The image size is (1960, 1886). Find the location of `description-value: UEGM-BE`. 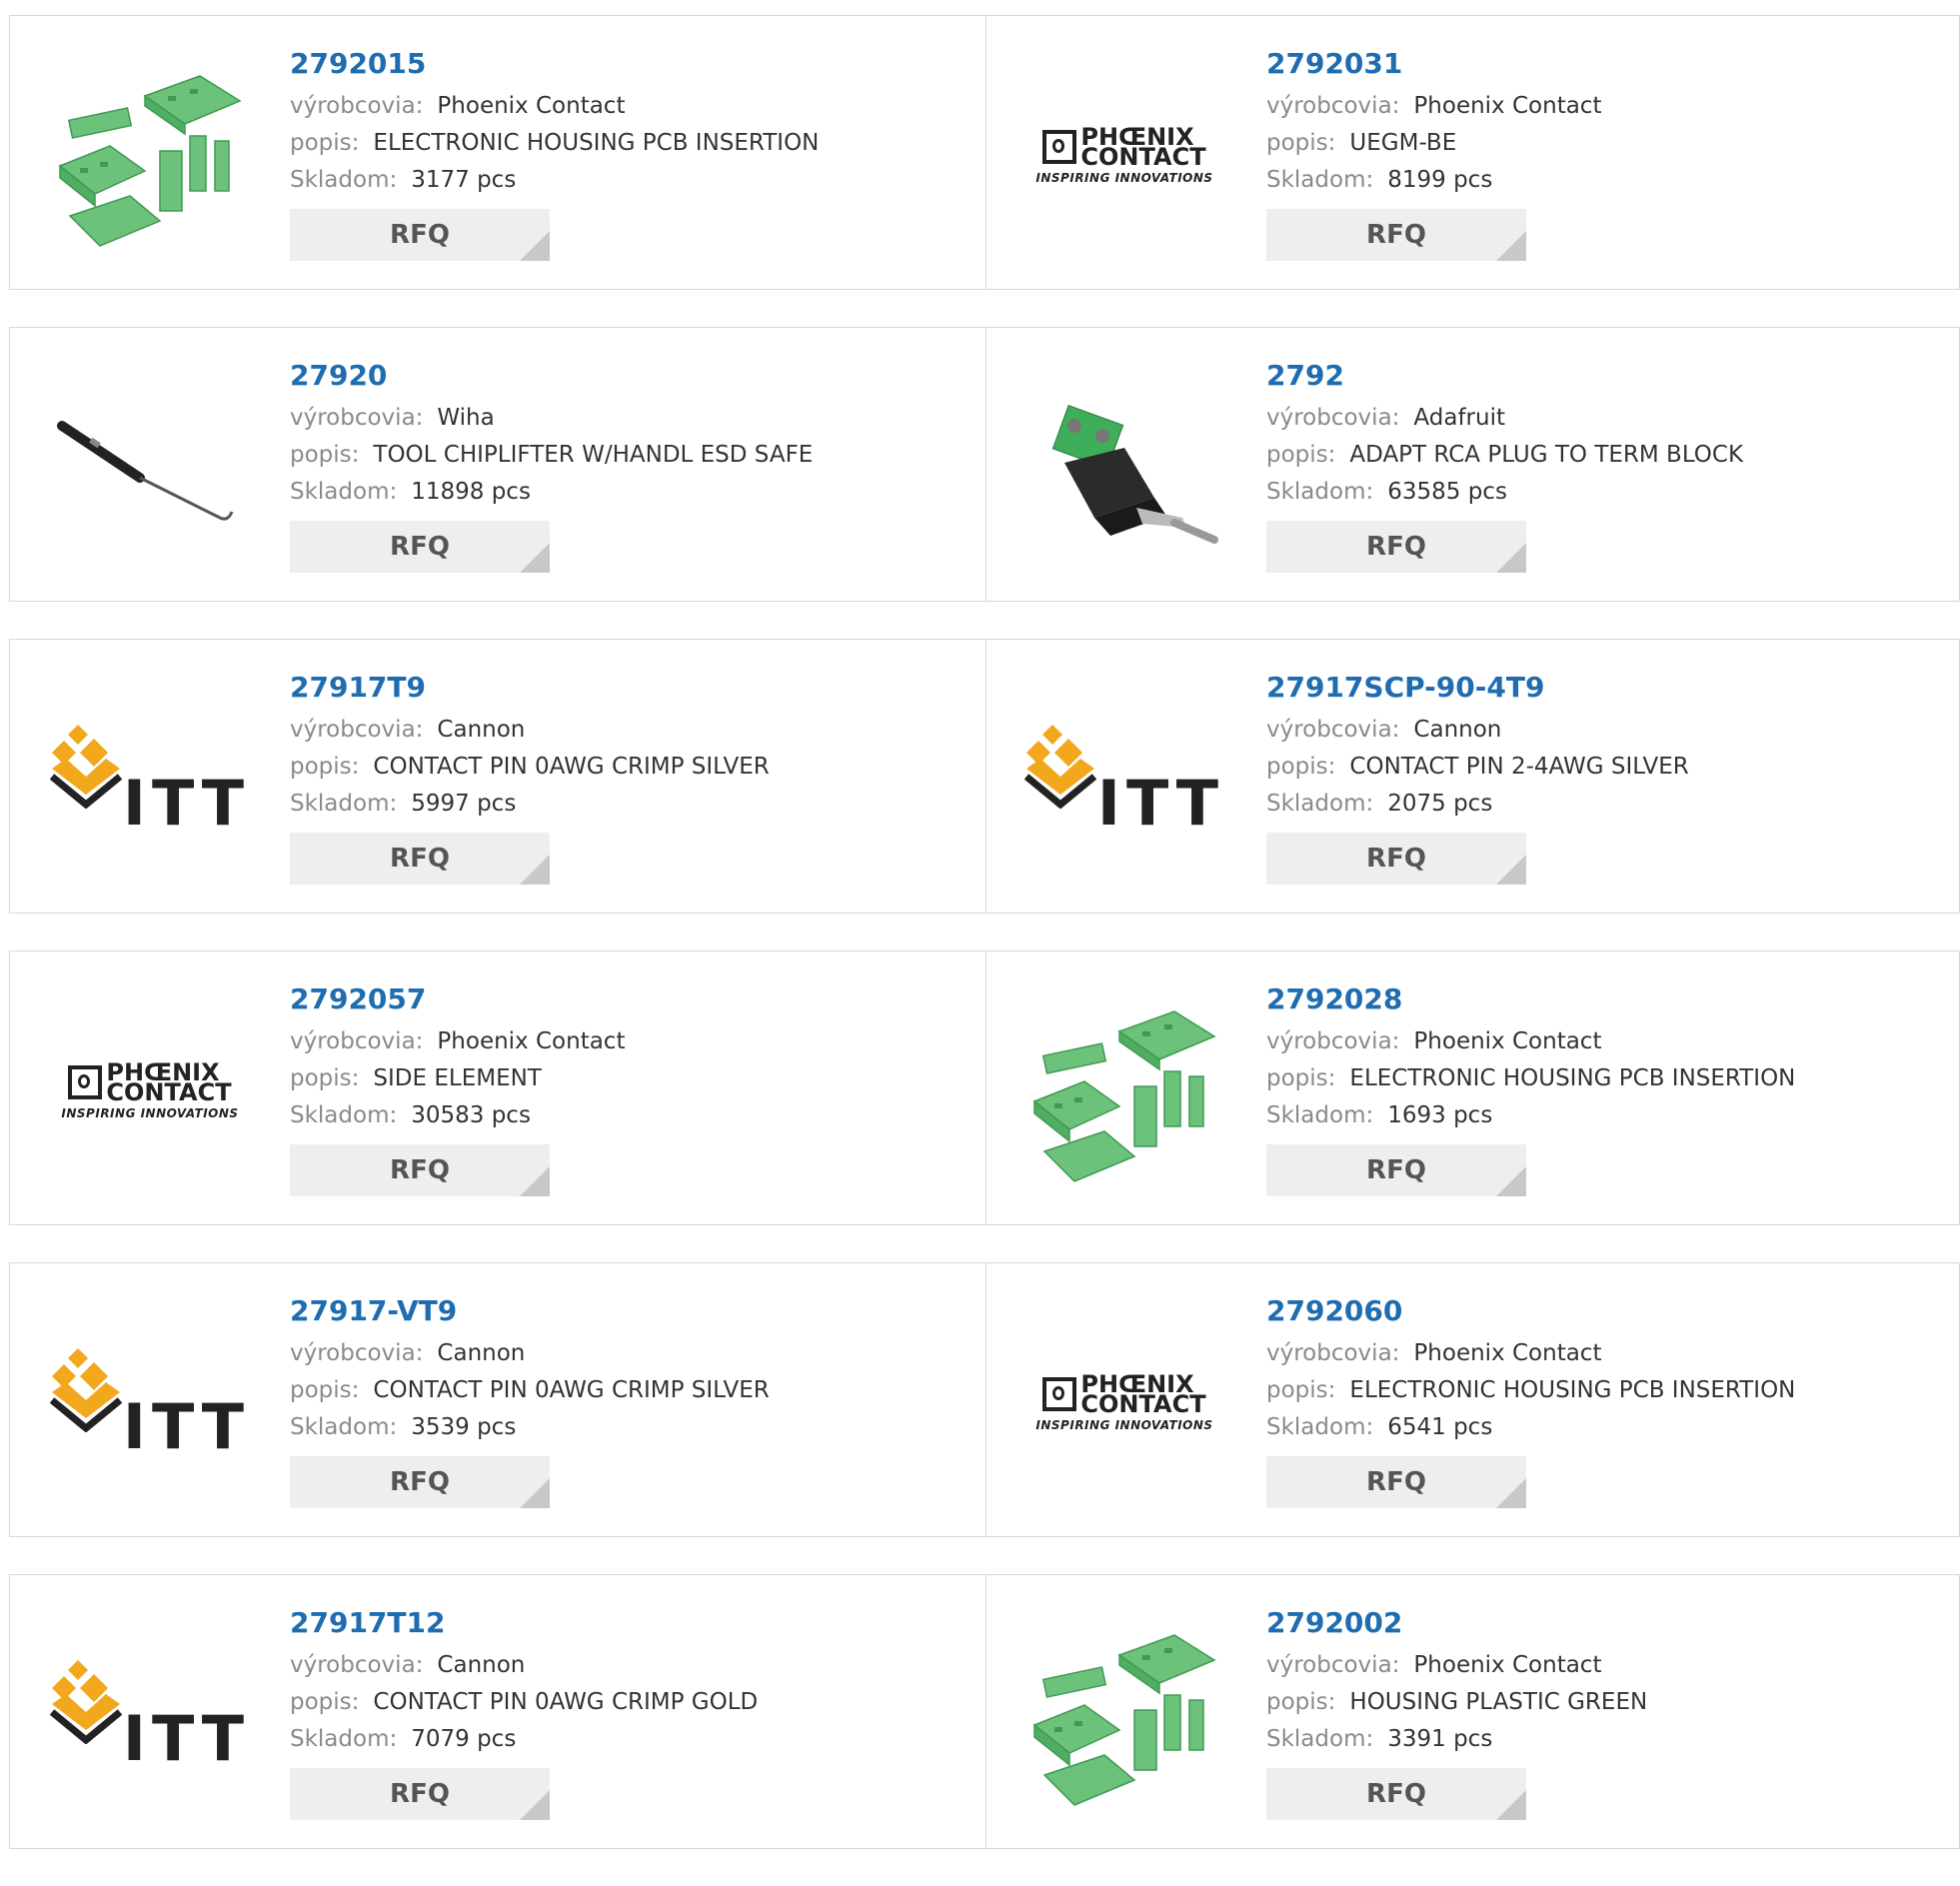

description-value: UEGM-BE is located at coordinates (1403, 143).